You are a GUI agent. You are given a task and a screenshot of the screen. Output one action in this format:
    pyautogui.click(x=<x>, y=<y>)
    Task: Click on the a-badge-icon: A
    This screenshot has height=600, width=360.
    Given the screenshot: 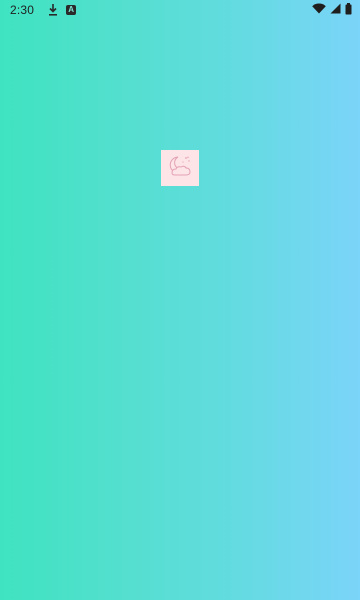 What is the action you would take?
    pyautogui.click(x=71, y=10)
    